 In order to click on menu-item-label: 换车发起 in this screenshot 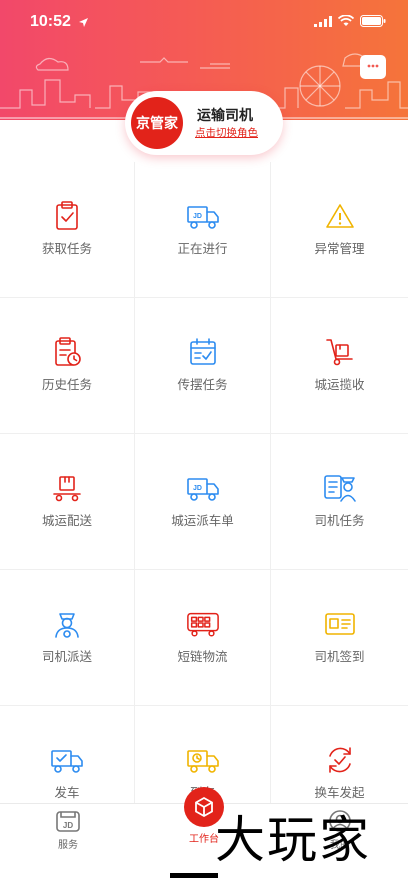, I will do `click(339, 792)`.